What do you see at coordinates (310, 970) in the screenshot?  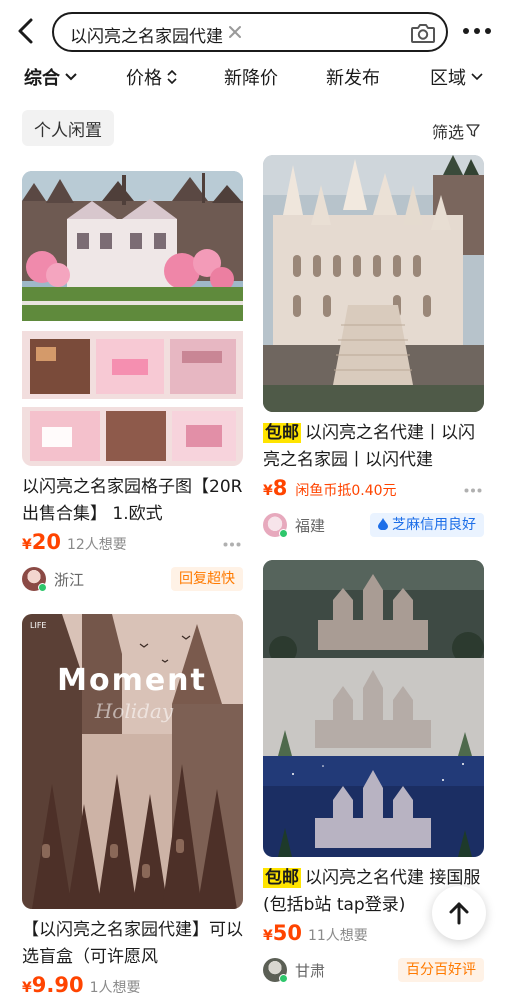 I see `seller-region: 甘肃` at bounding box center [310, 970].